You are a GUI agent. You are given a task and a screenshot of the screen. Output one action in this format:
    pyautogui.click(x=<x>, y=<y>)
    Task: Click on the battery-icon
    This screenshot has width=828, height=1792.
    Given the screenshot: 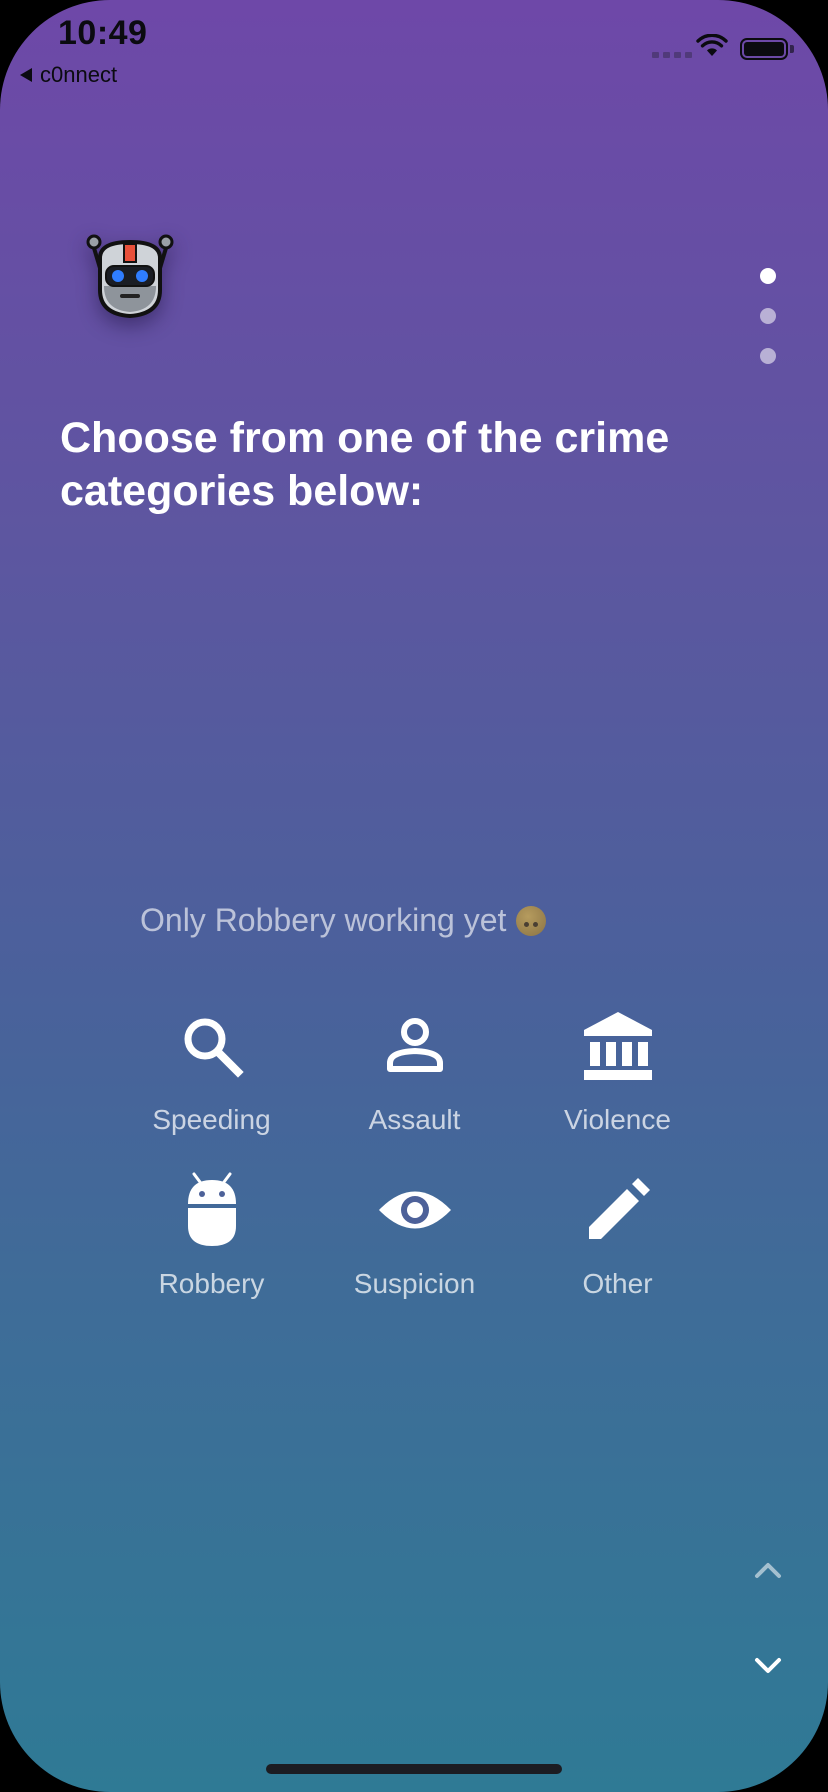 What is the action you would take?
    pyautogui.click(x=764, y=49)
    